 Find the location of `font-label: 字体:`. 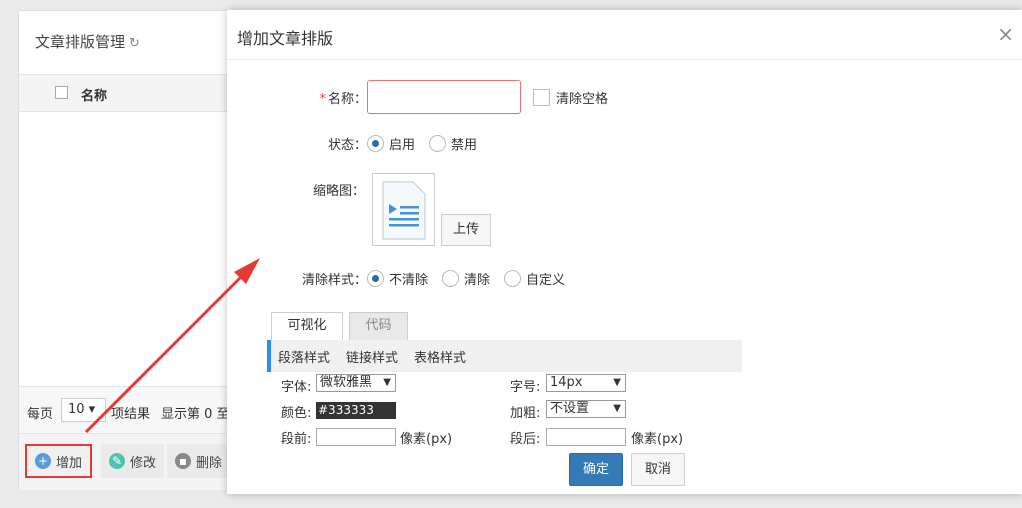

font-label: 字体: is located at coordinates (296, 387).